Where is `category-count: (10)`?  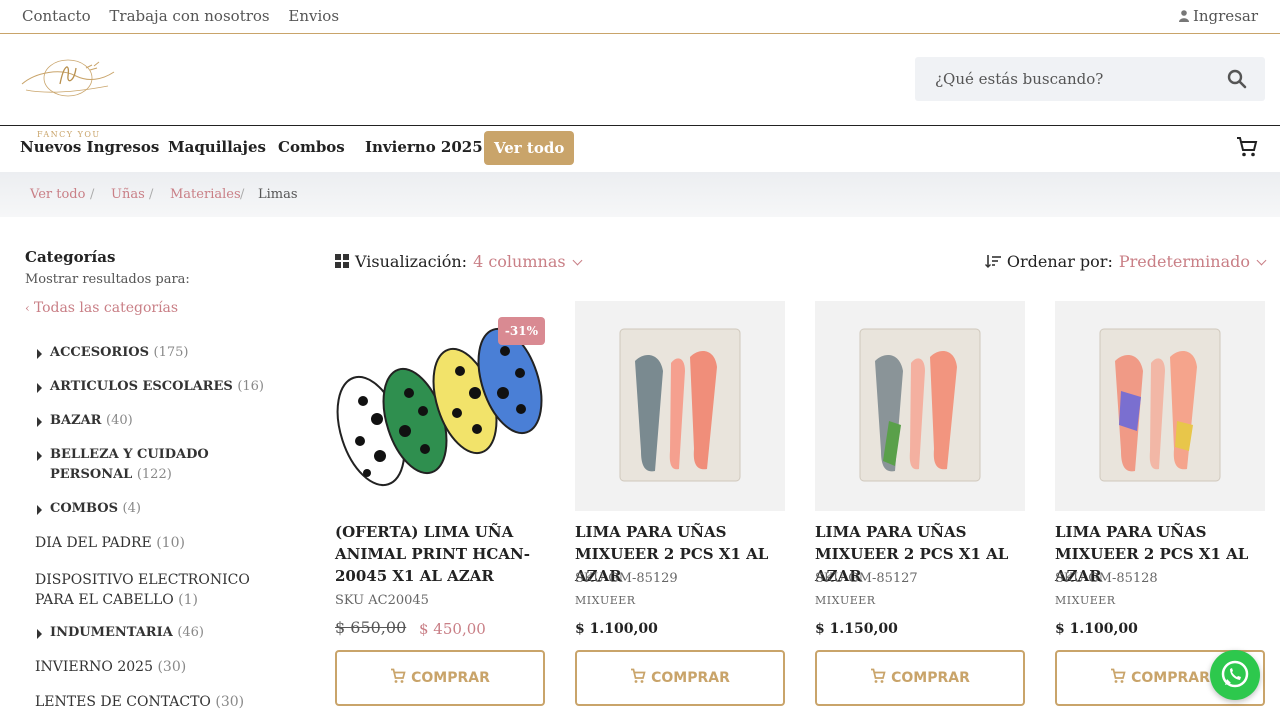 category-count: (10) is located at coordinates (170, 543).